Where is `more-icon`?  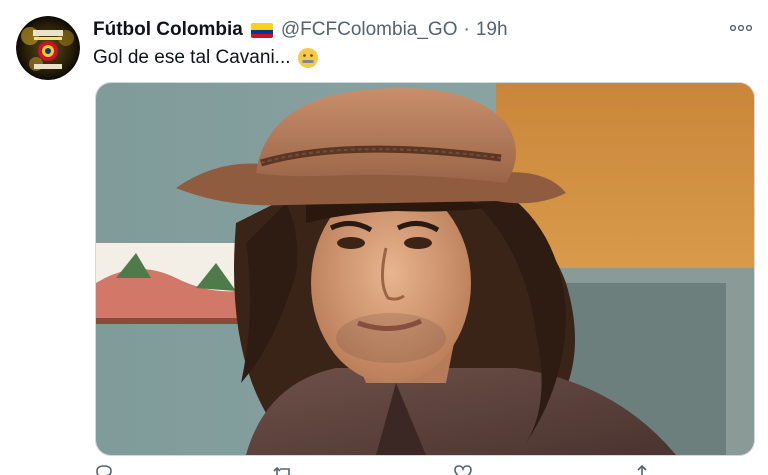 more-icon is located at coordinates (741, 28).